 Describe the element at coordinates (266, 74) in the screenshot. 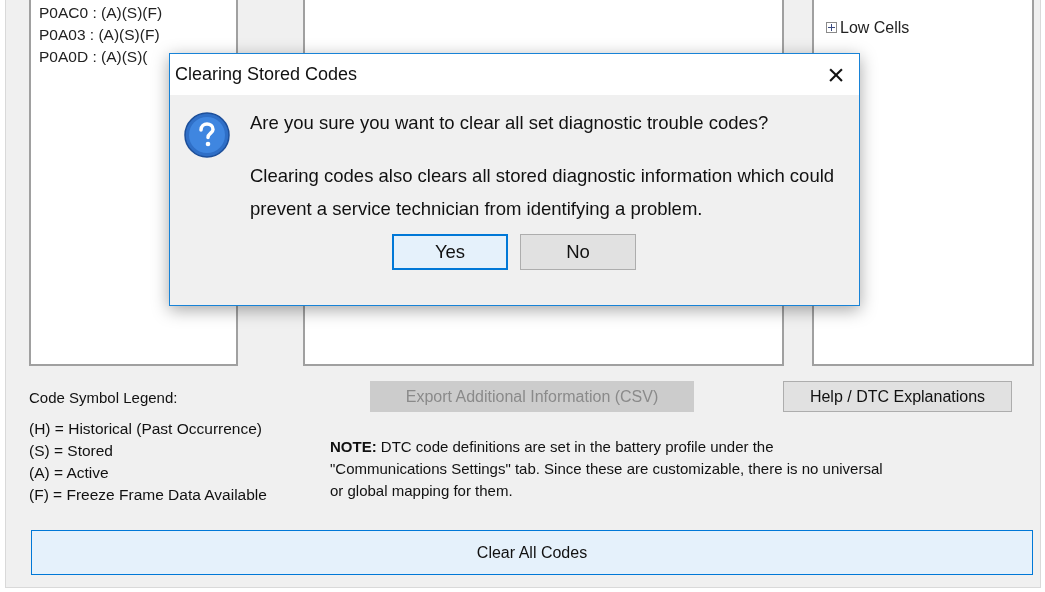

I see `dialog-title: Clearing Stored Codes` at that location.